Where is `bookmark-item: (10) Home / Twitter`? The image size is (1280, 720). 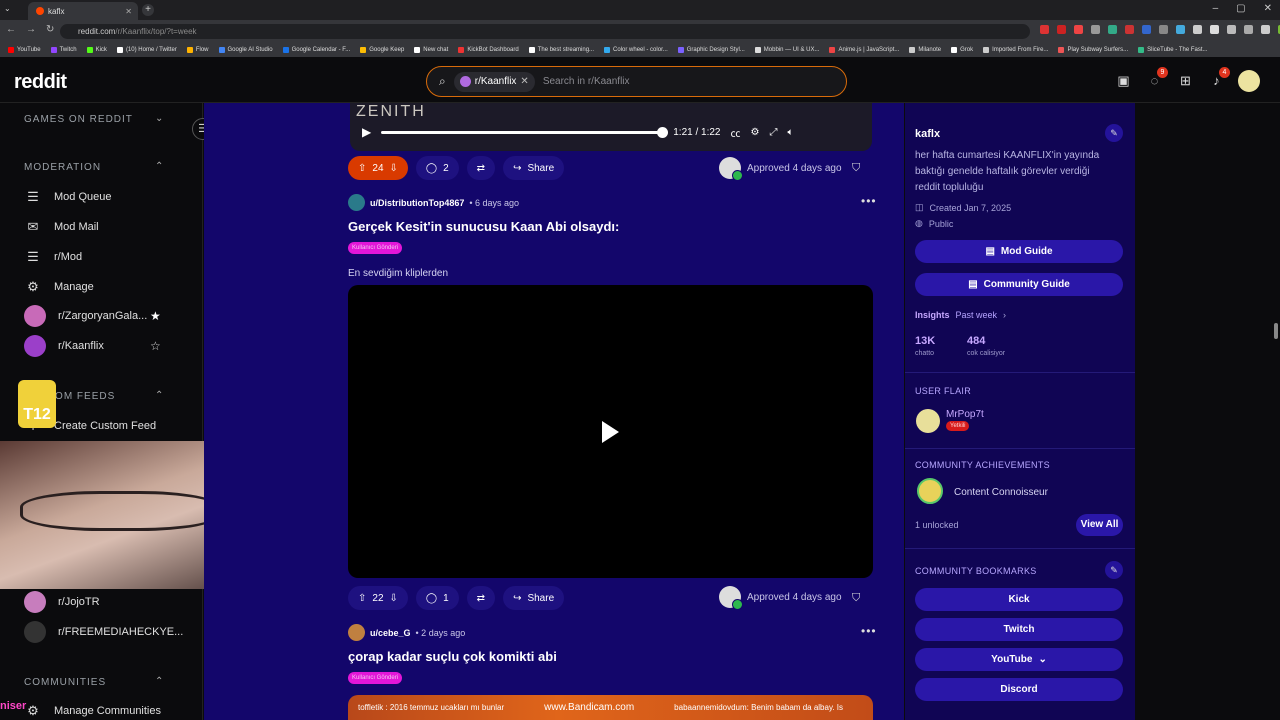
bookmark-item: (10) Home / Twitter is located at coordinates (146, 49).